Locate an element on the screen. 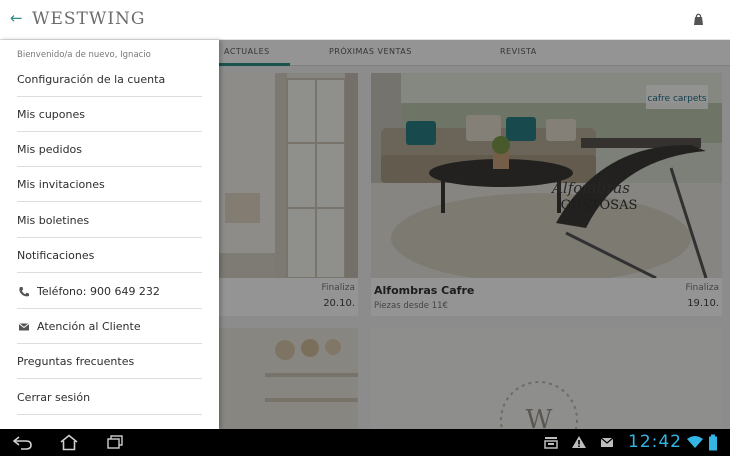 The width and height of the screenshot is (730, 456). menu-item-label: Mis cupones is located at coordinates (51, 114).